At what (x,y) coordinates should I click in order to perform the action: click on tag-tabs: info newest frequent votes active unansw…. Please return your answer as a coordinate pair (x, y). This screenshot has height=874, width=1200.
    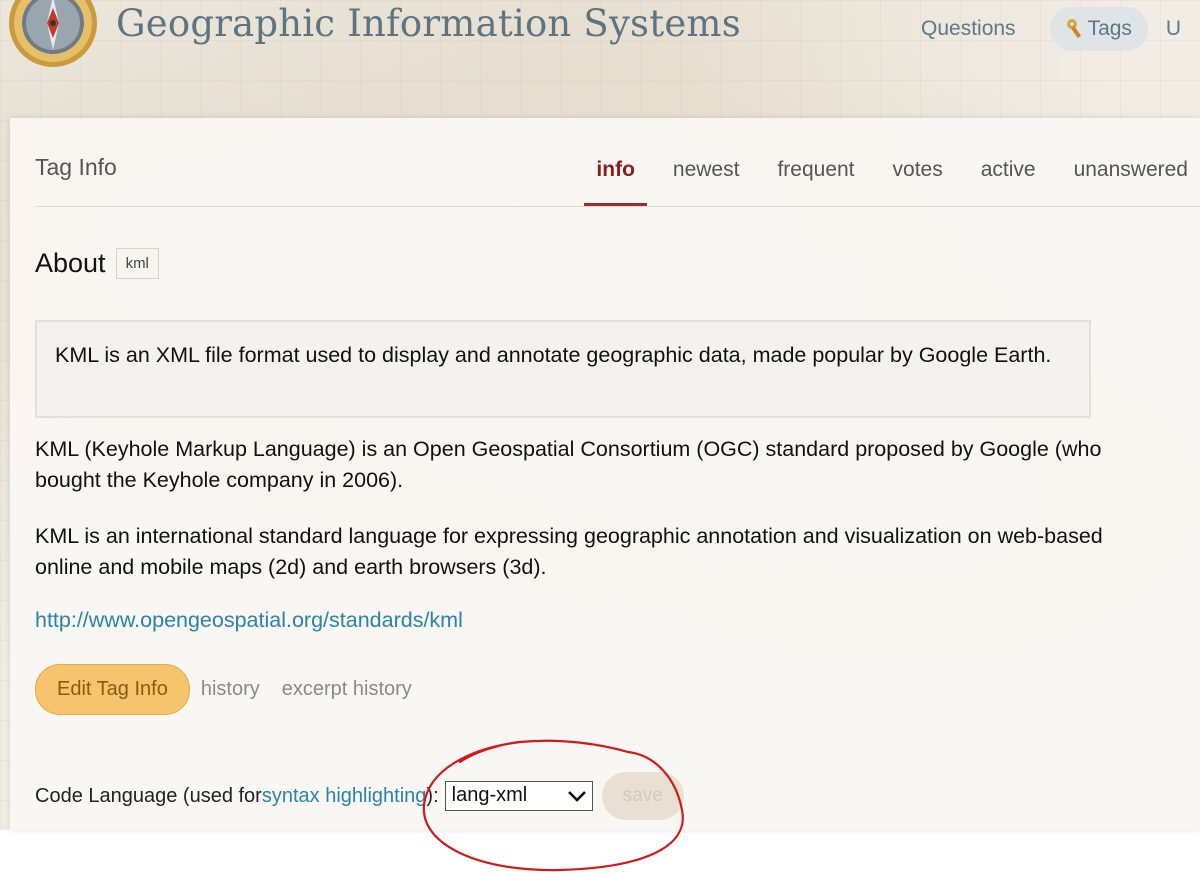
    Looking at the image, I should click on (885, 178).